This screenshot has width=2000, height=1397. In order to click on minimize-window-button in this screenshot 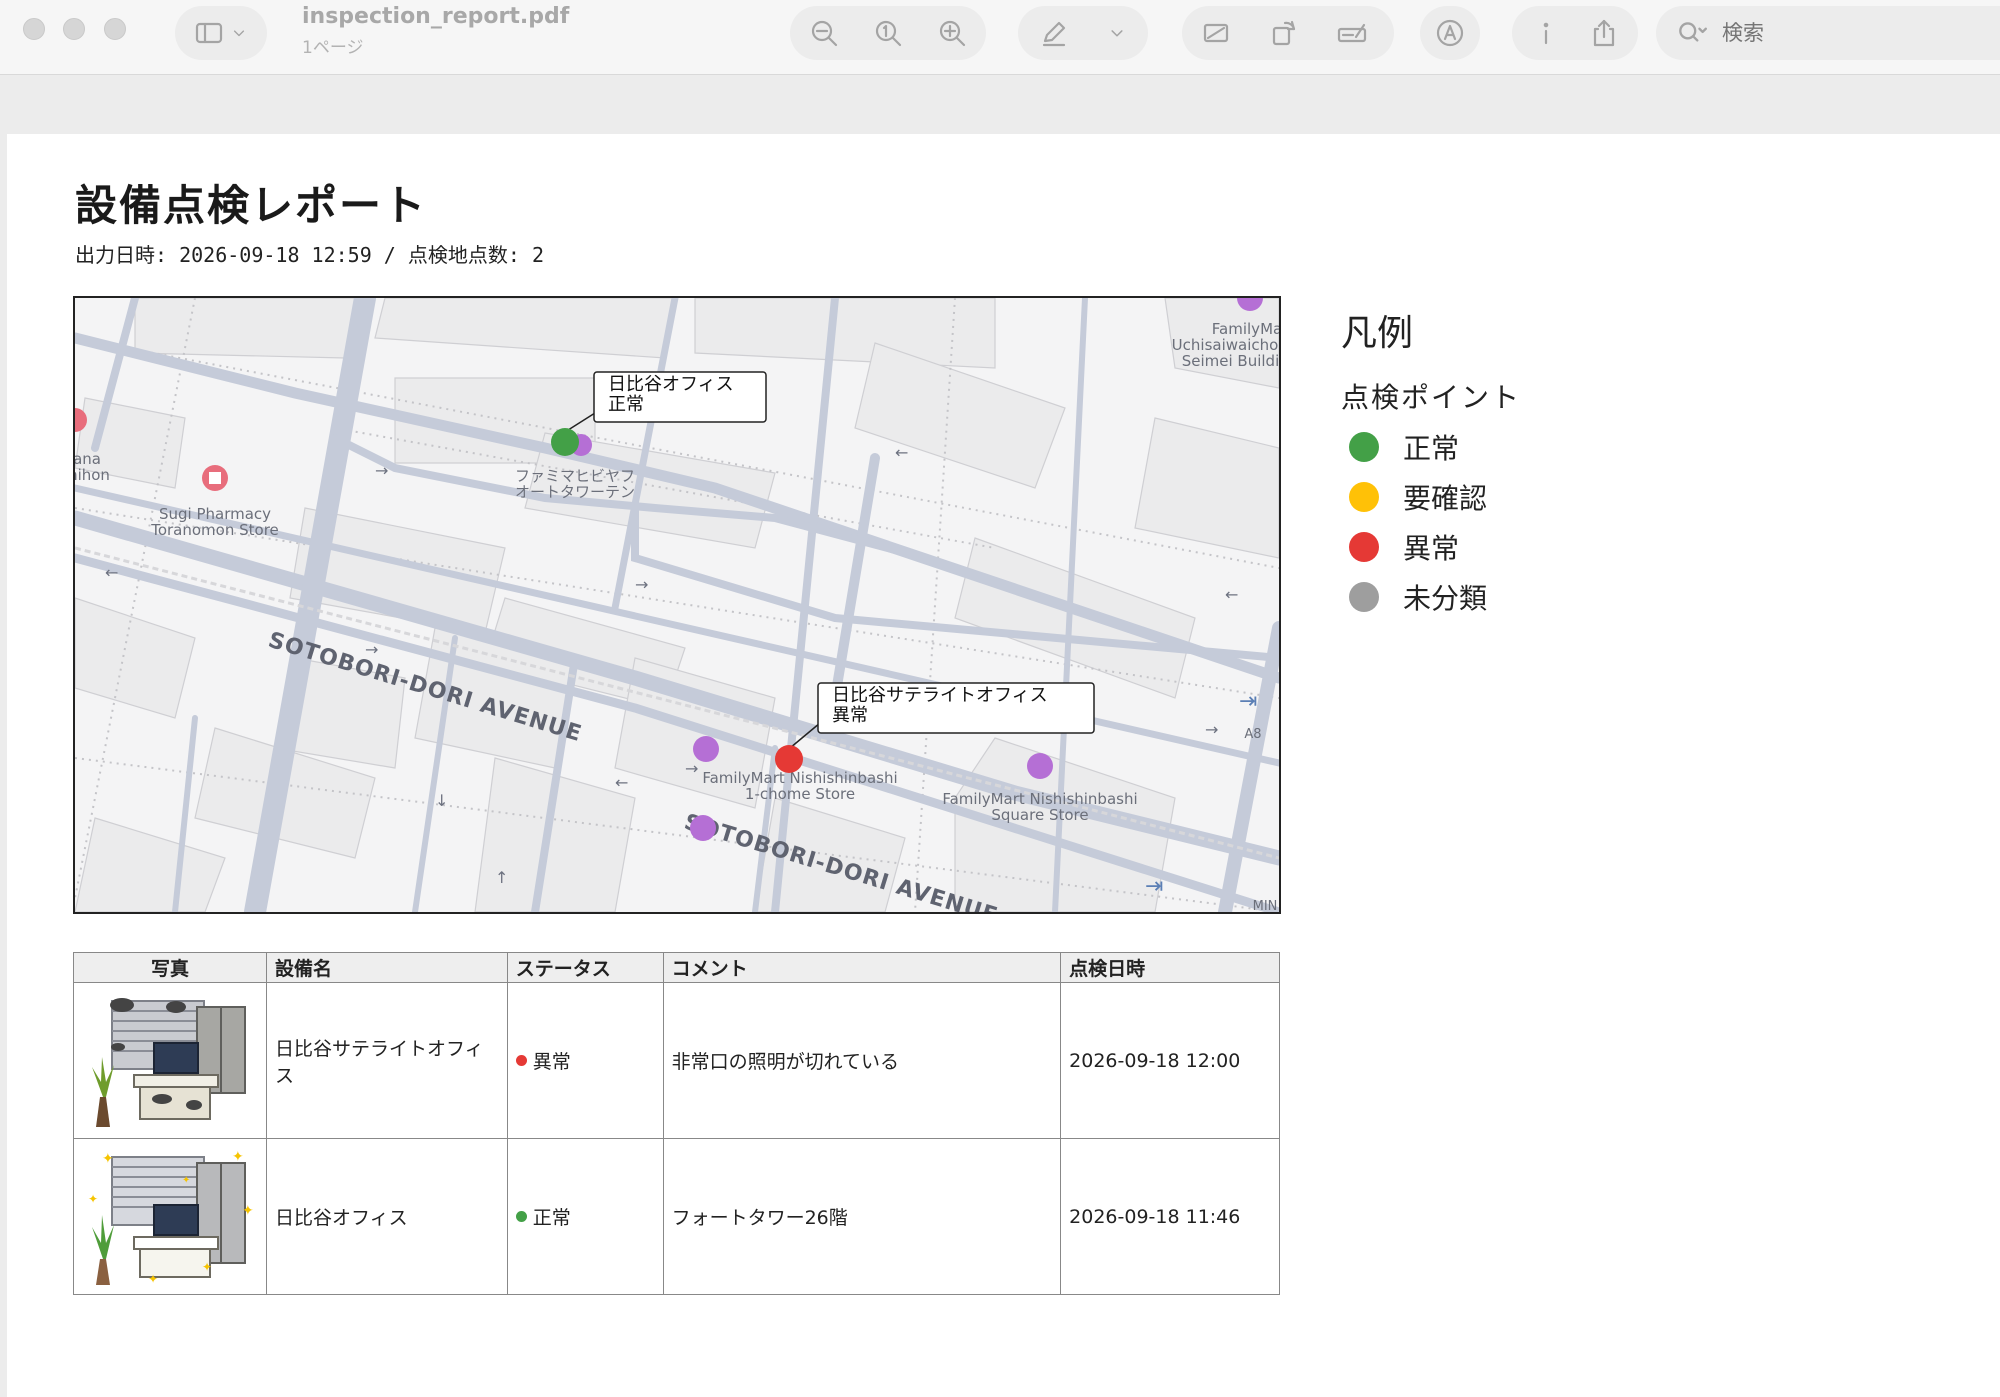, I will do `click(74, 29)`.